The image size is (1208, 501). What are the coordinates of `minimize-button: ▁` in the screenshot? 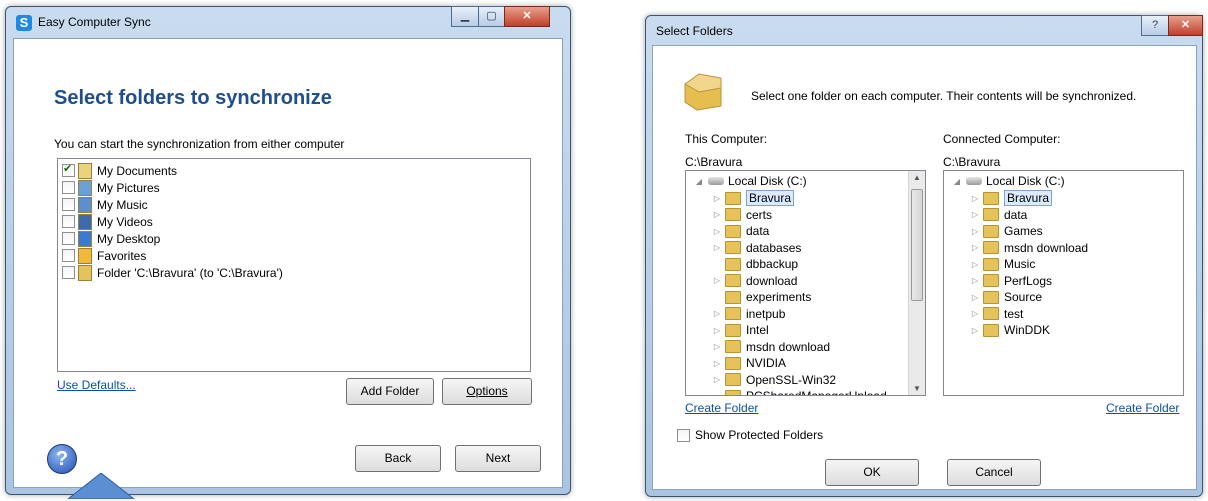 It's located at (465, 16).